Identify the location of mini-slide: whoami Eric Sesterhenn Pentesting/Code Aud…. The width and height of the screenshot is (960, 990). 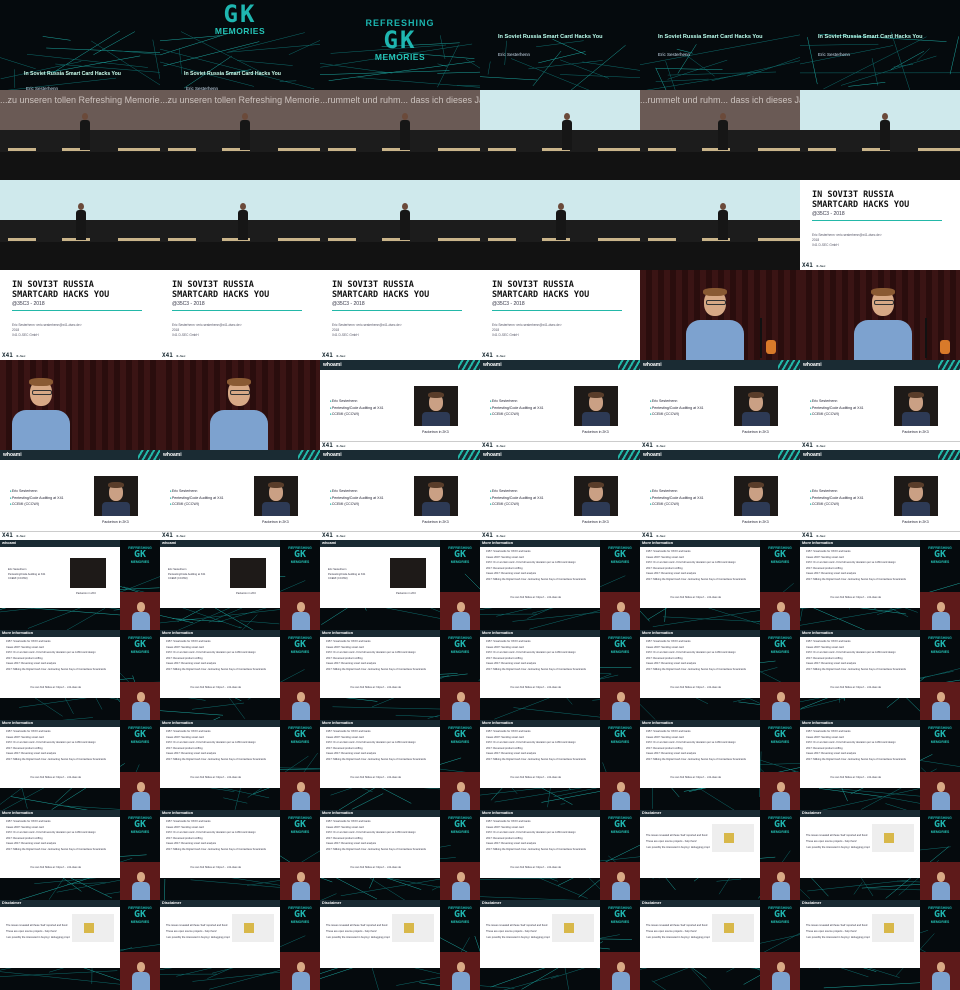
(60, 574).